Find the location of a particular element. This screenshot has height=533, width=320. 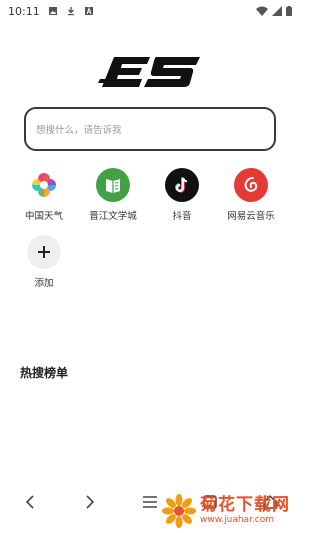

watermark-text: 菊花下载网 www.juahar.com is located at coordinates (245, 511).